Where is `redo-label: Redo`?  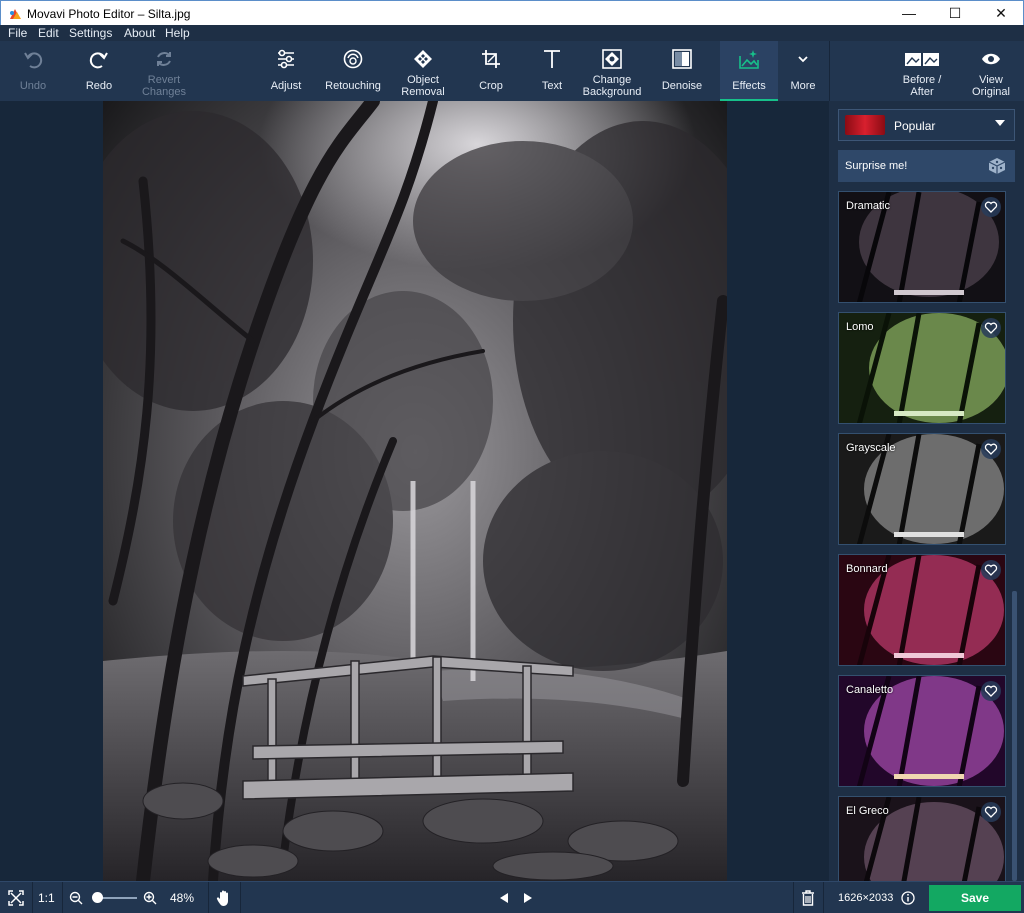
redo-label: Redo is located at coordinates (99, 86).